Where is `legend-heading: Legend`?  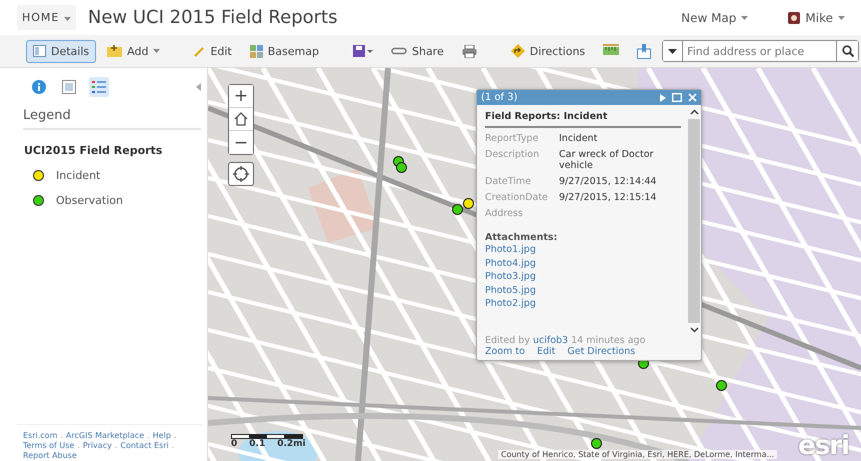 legend-heading: Legend is located at coordinates (112, 119).